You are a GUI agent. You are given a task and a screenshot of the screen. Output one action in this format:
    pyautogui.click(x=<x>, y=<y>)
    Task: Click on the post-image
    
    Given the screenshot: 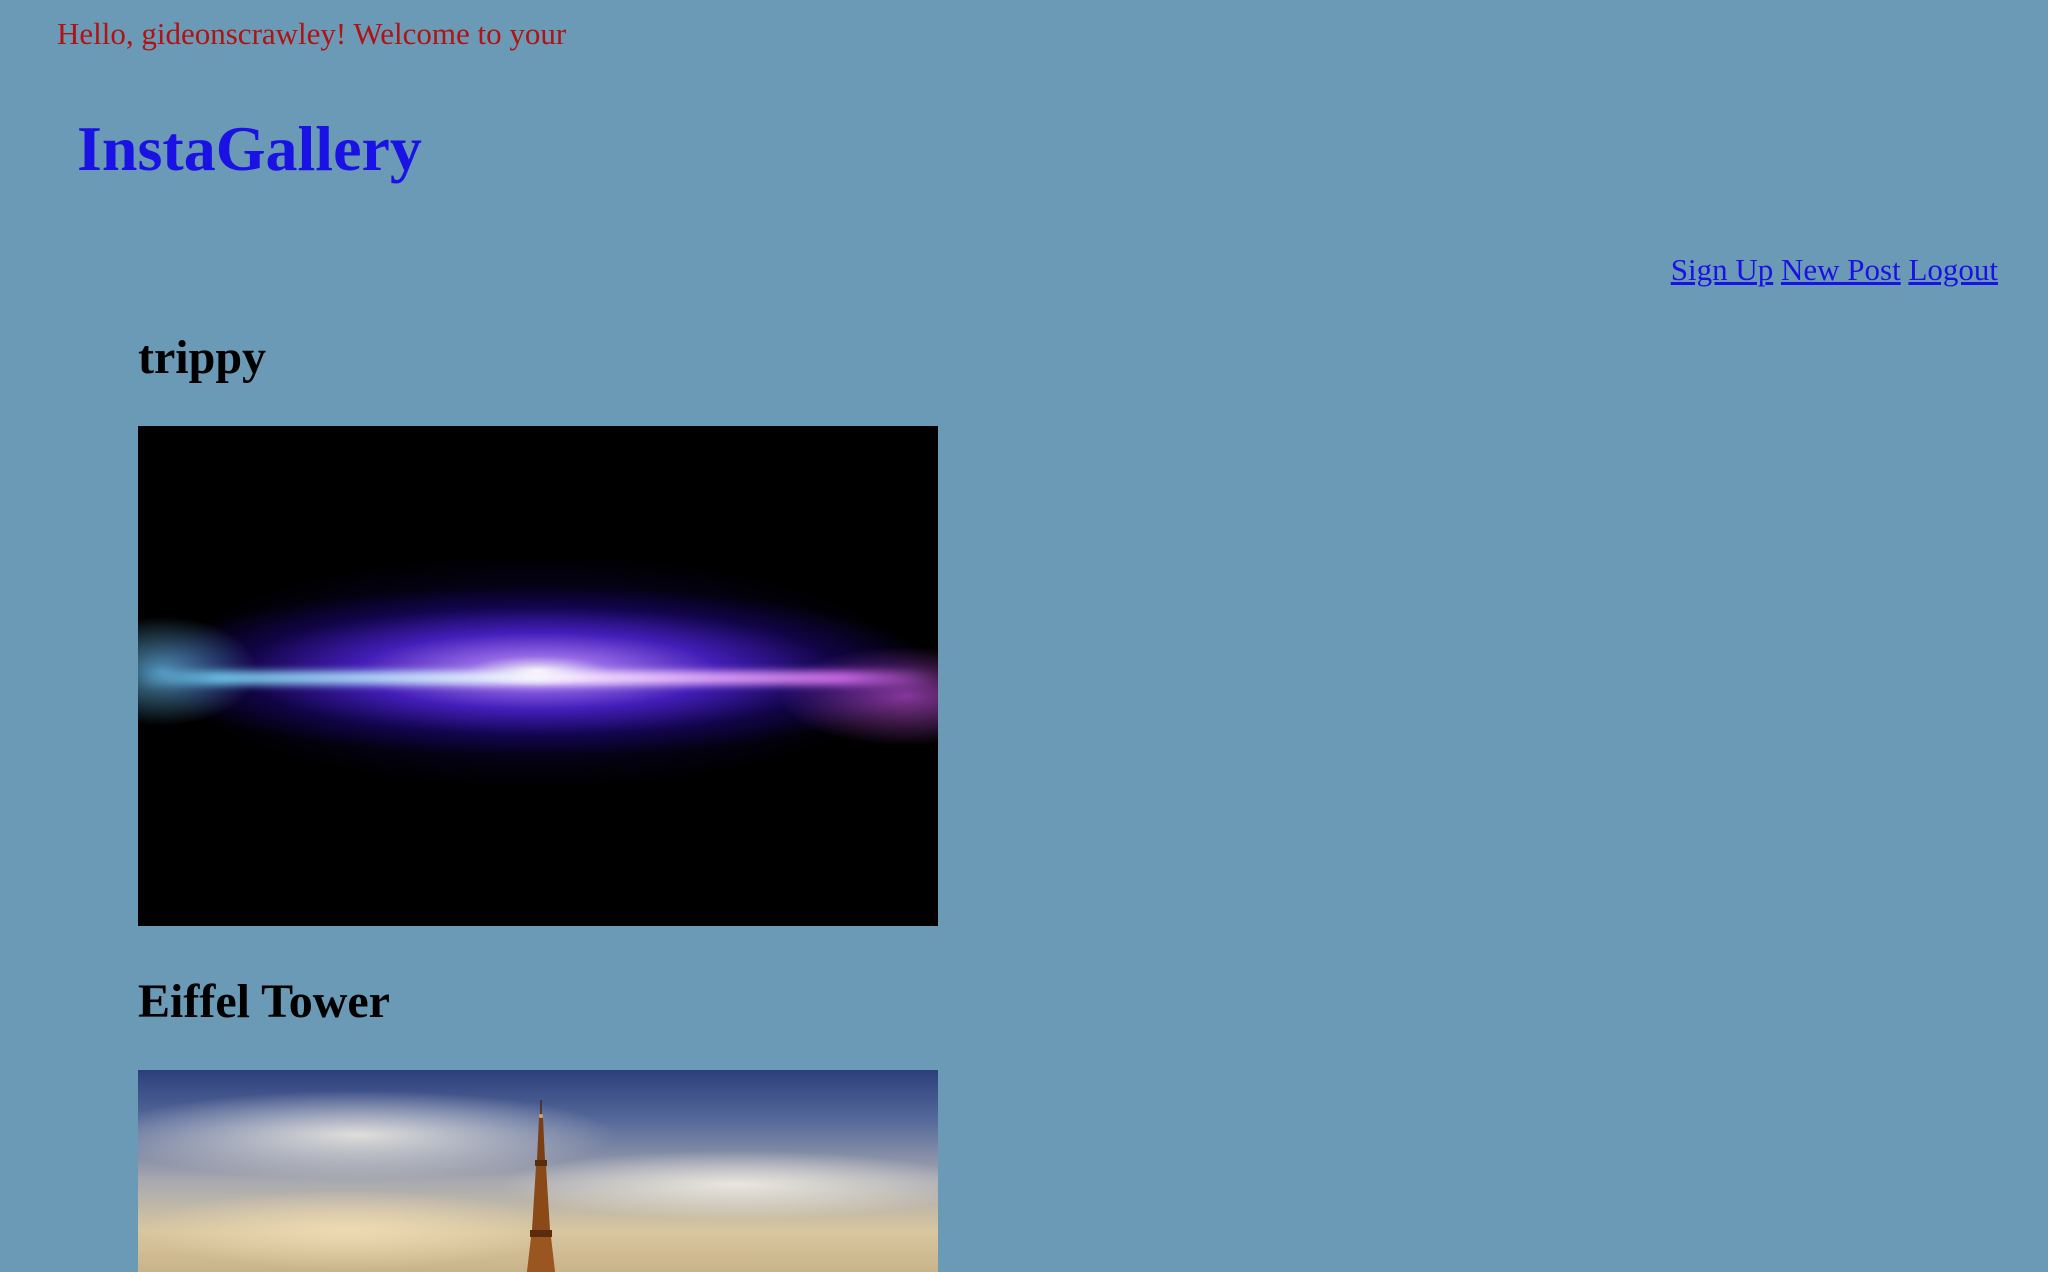 What is the action you would take?
    pyautogui.click(x=538, y=1171)
    